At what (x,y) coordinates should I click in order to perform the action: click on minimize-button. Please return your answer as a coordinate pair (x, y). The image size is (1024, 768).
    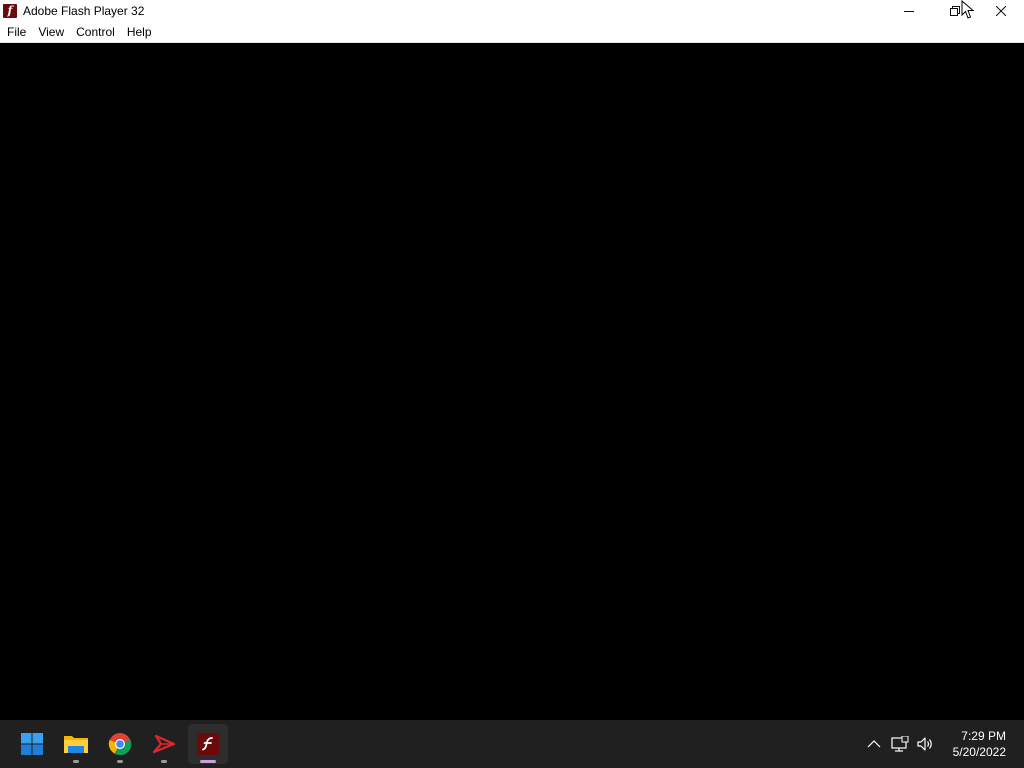
    Looking at the image, I should click on (909, 11).